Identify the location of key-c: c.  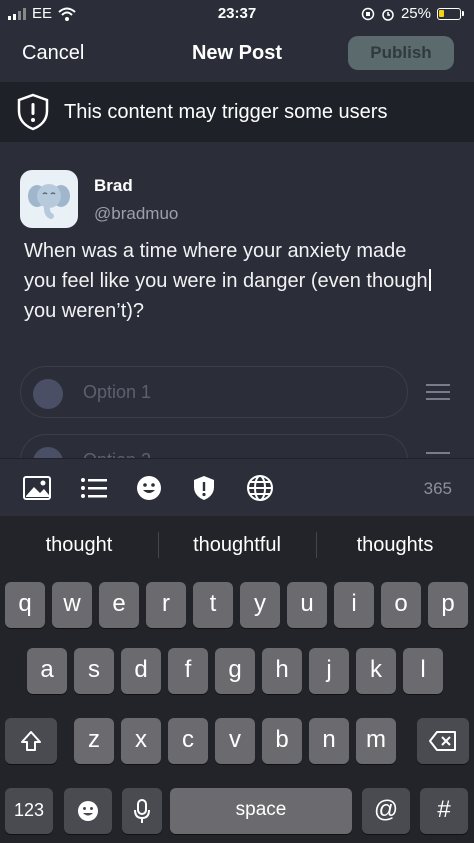
(188, 741).